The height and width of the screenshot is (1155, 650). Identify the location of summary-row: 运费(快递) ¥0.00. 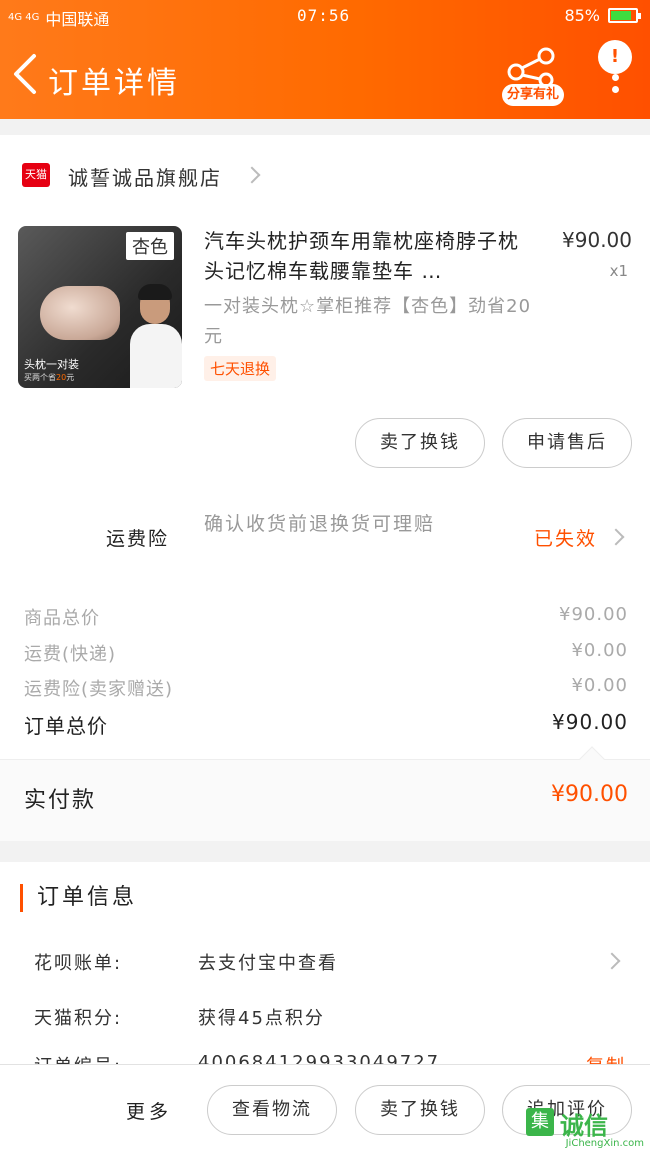
(326, 652).